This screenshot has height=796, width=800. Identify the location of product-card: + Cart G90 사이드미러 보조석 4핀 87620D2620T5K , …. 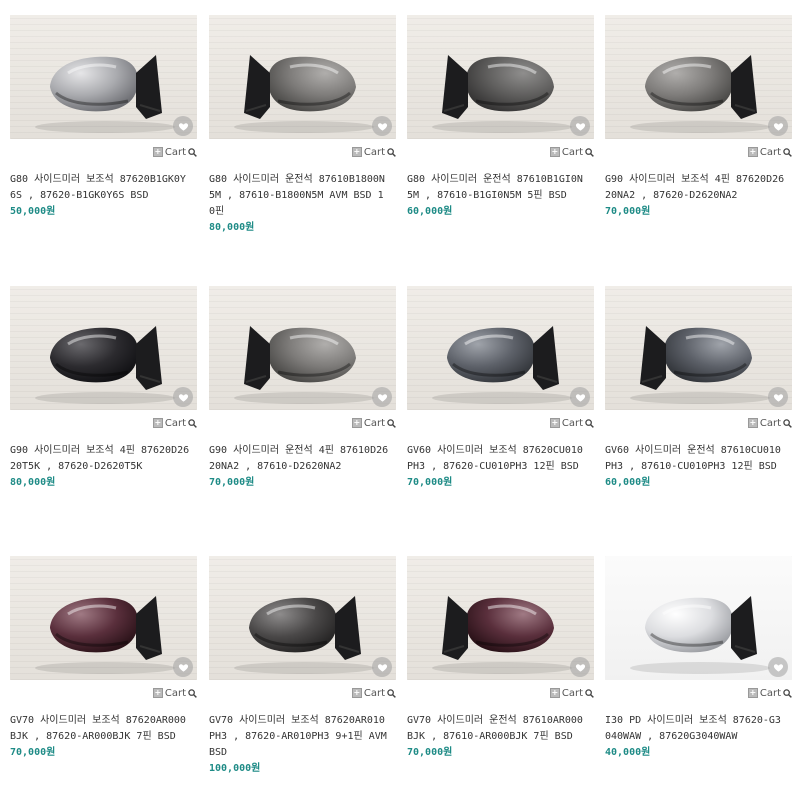
(103, 388).